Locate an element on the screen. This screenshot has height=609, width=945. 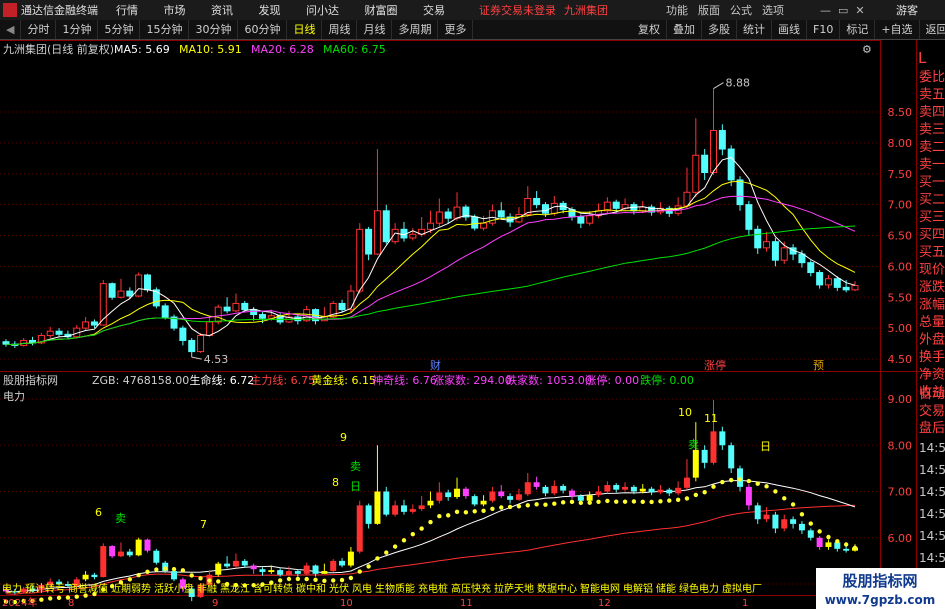
sector-tag: 预计转亏 is located at coordinates (45, 588).